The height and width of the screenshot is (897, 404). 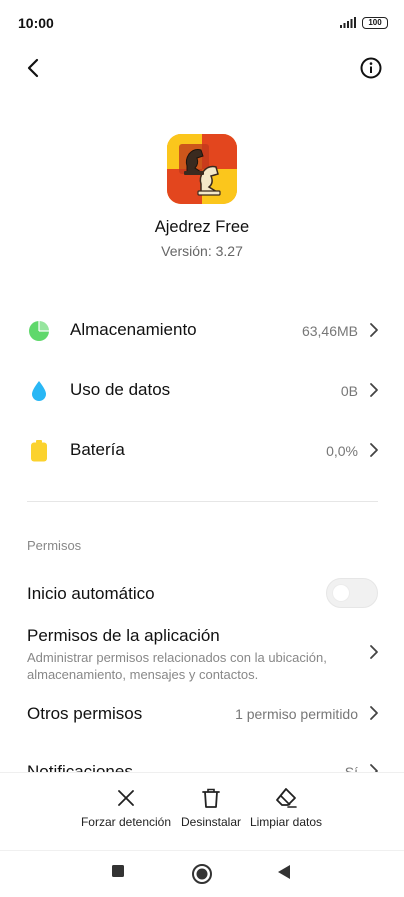 I want to click on other-permissions-row: Otros permisos 1 permiso permitido, so click(x=202, y=713).